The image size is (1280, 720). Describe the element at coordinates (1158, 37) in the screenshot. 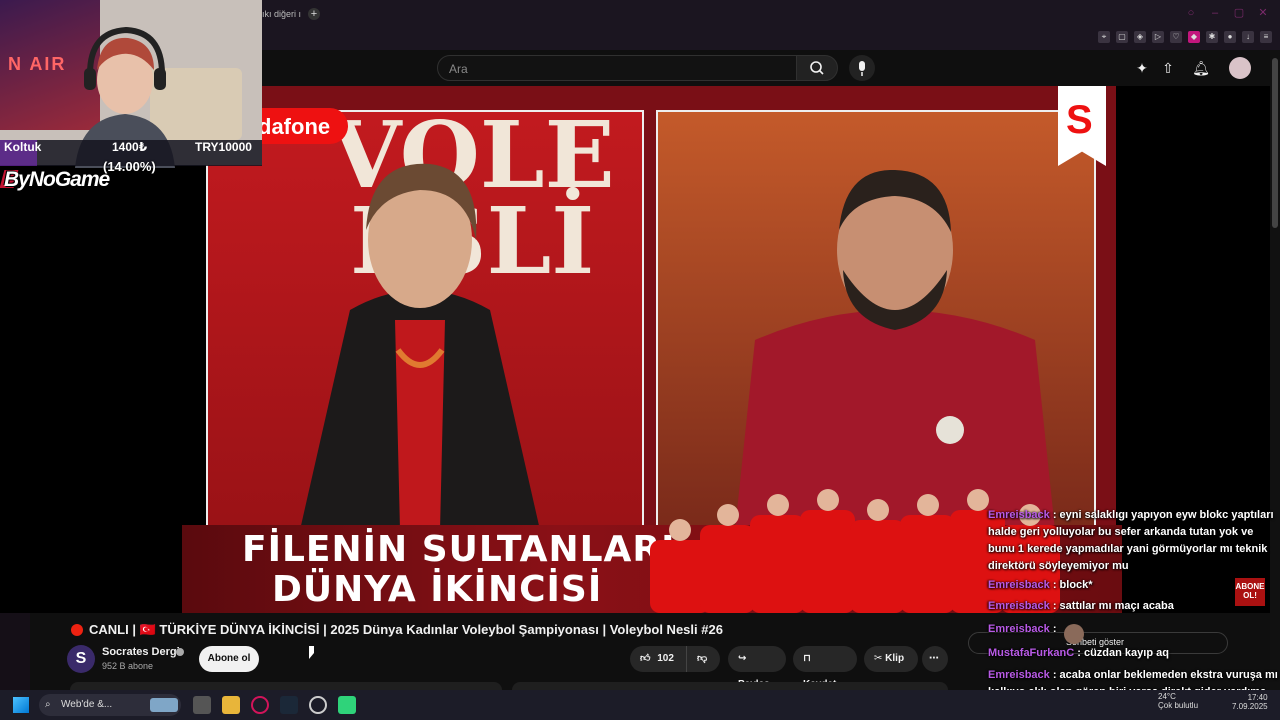

I see `play-icon: ▷` at that location.